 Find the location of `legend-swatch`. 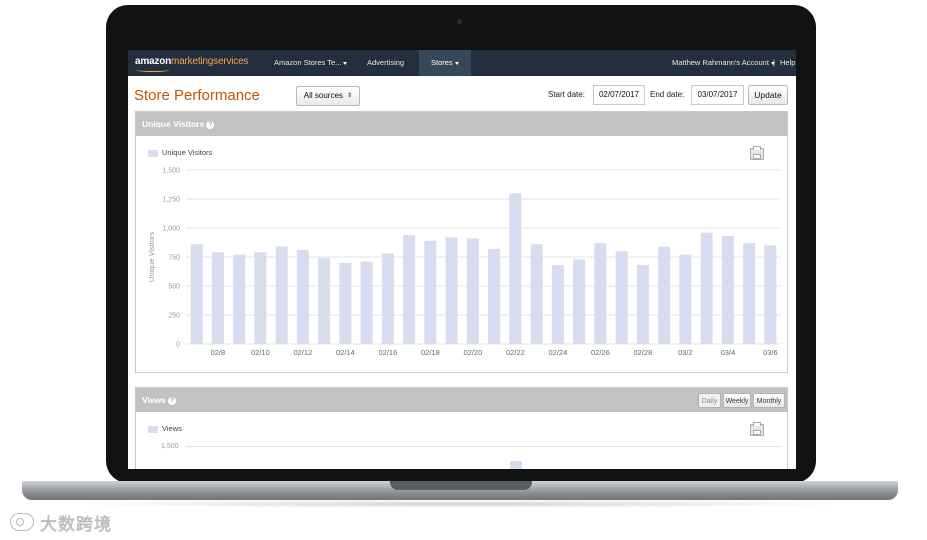

legend-swatch is located at coordinates (153, 429).